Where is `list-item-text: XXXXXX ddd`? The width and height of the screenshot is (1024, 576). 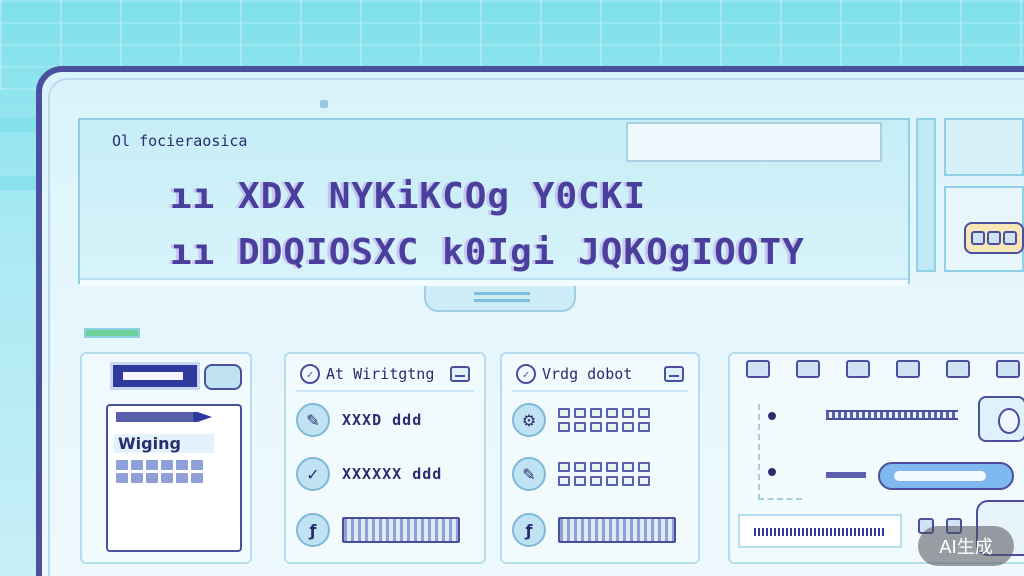 list-item-text: XXXXXX ddd is located at coordinates (392, 474).